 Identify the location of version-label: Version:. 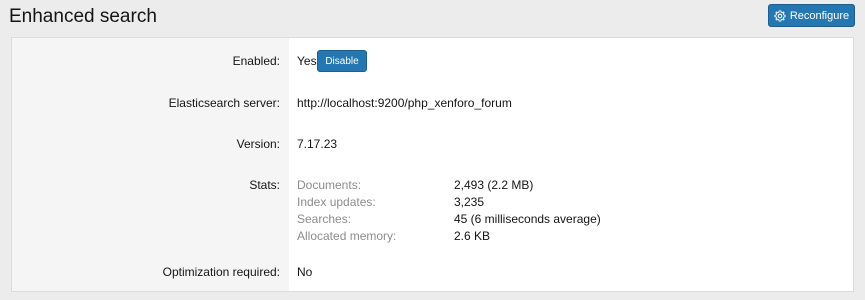
(258, 144).